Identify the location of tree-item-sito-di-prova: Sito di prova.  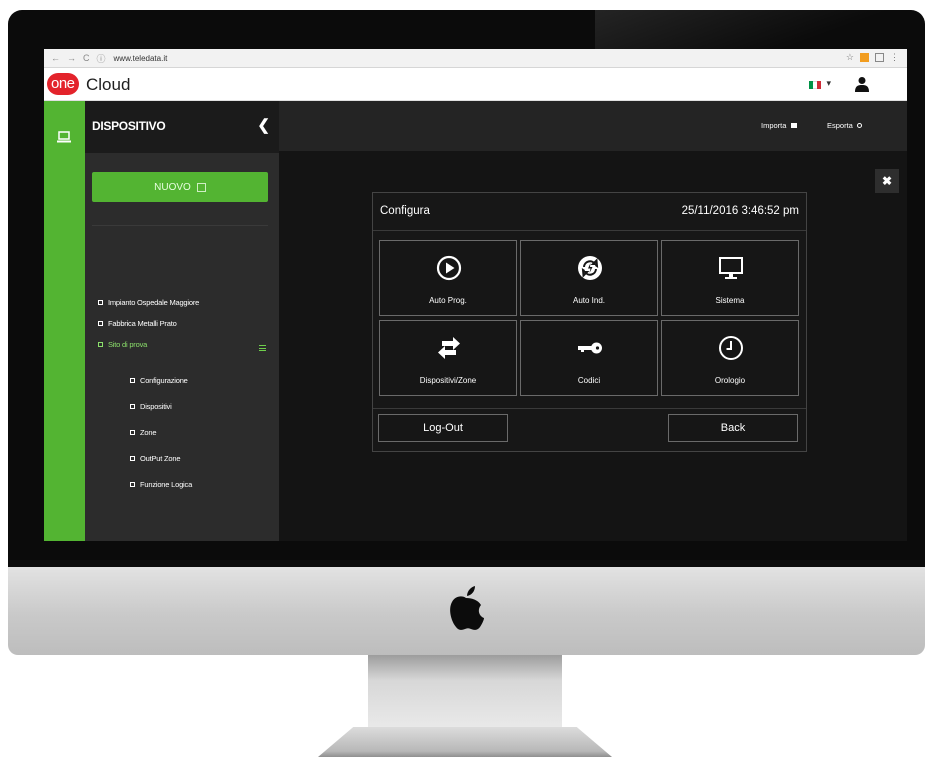
(122, 344).